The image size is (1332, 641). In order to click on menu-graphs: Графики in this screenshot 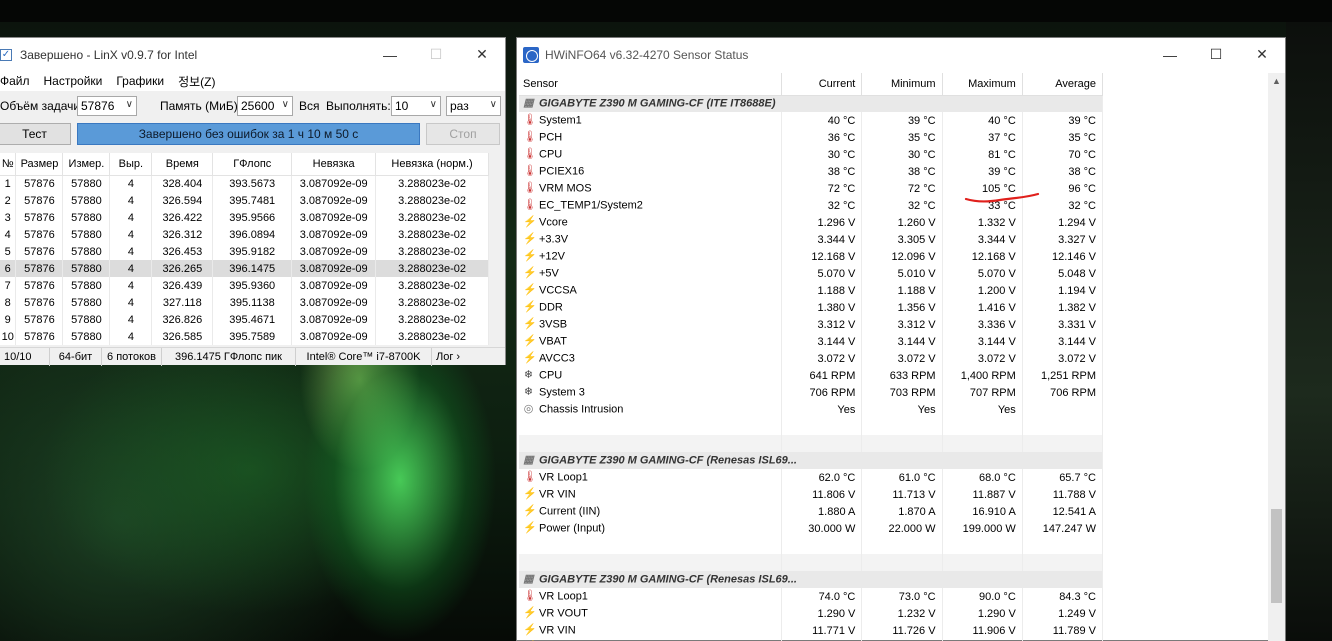, I will do `click(140, 81)`.